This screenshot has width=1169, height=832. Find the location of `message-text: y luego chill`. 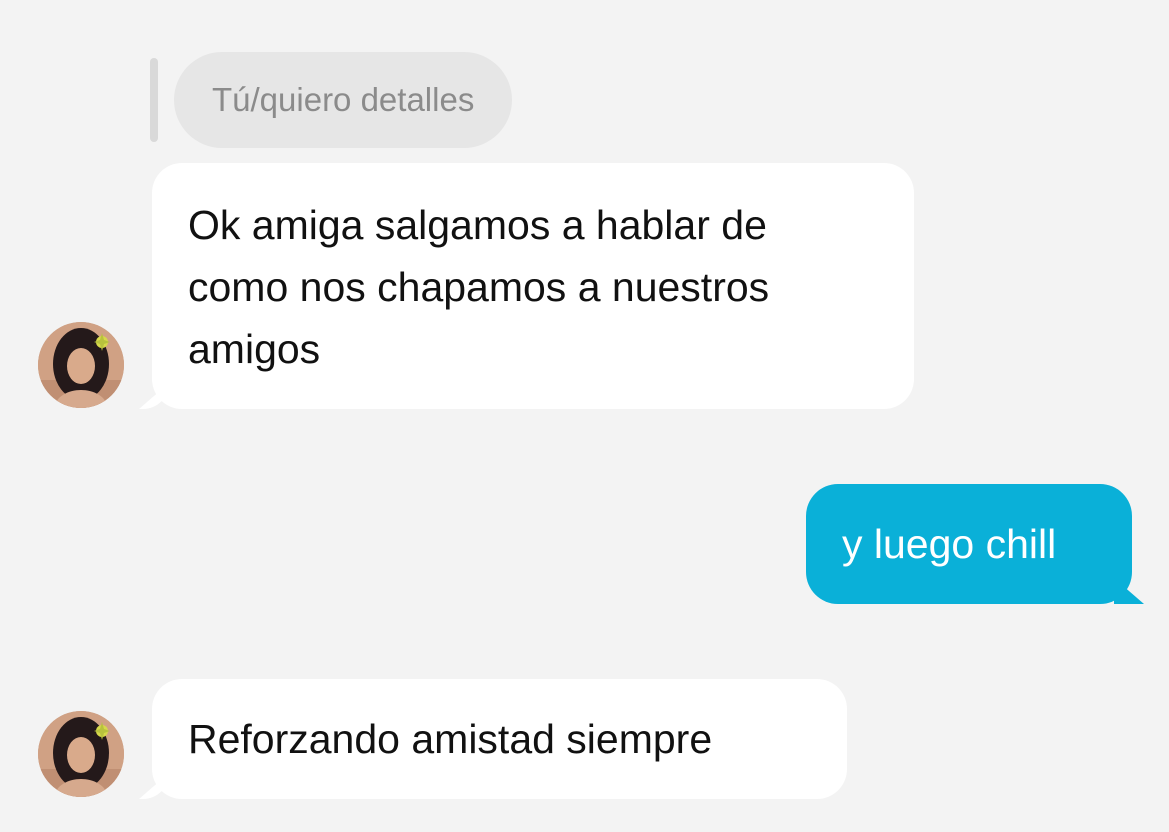

message-text: y luego chill is located at coordinates (949, 544).